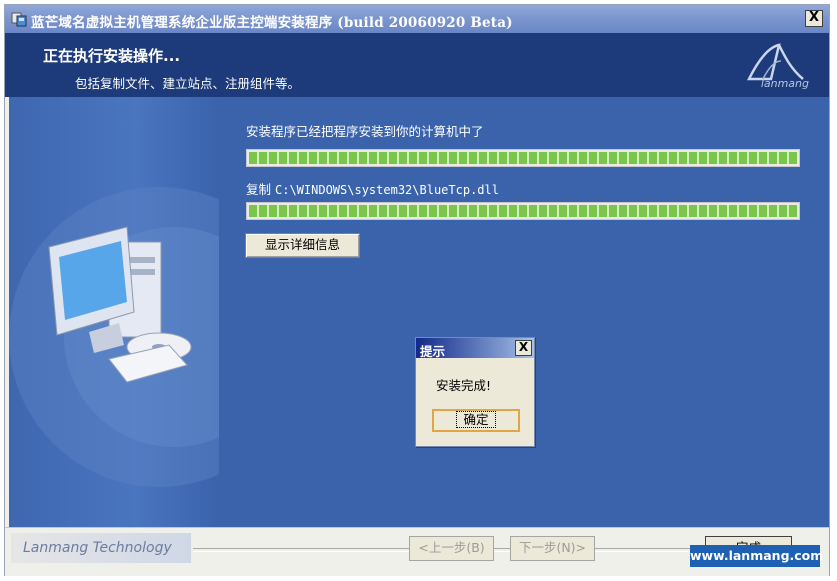 The height and width of the screenshot is (581, 837). I want to click on window-close-button: X, so click(814, 18).